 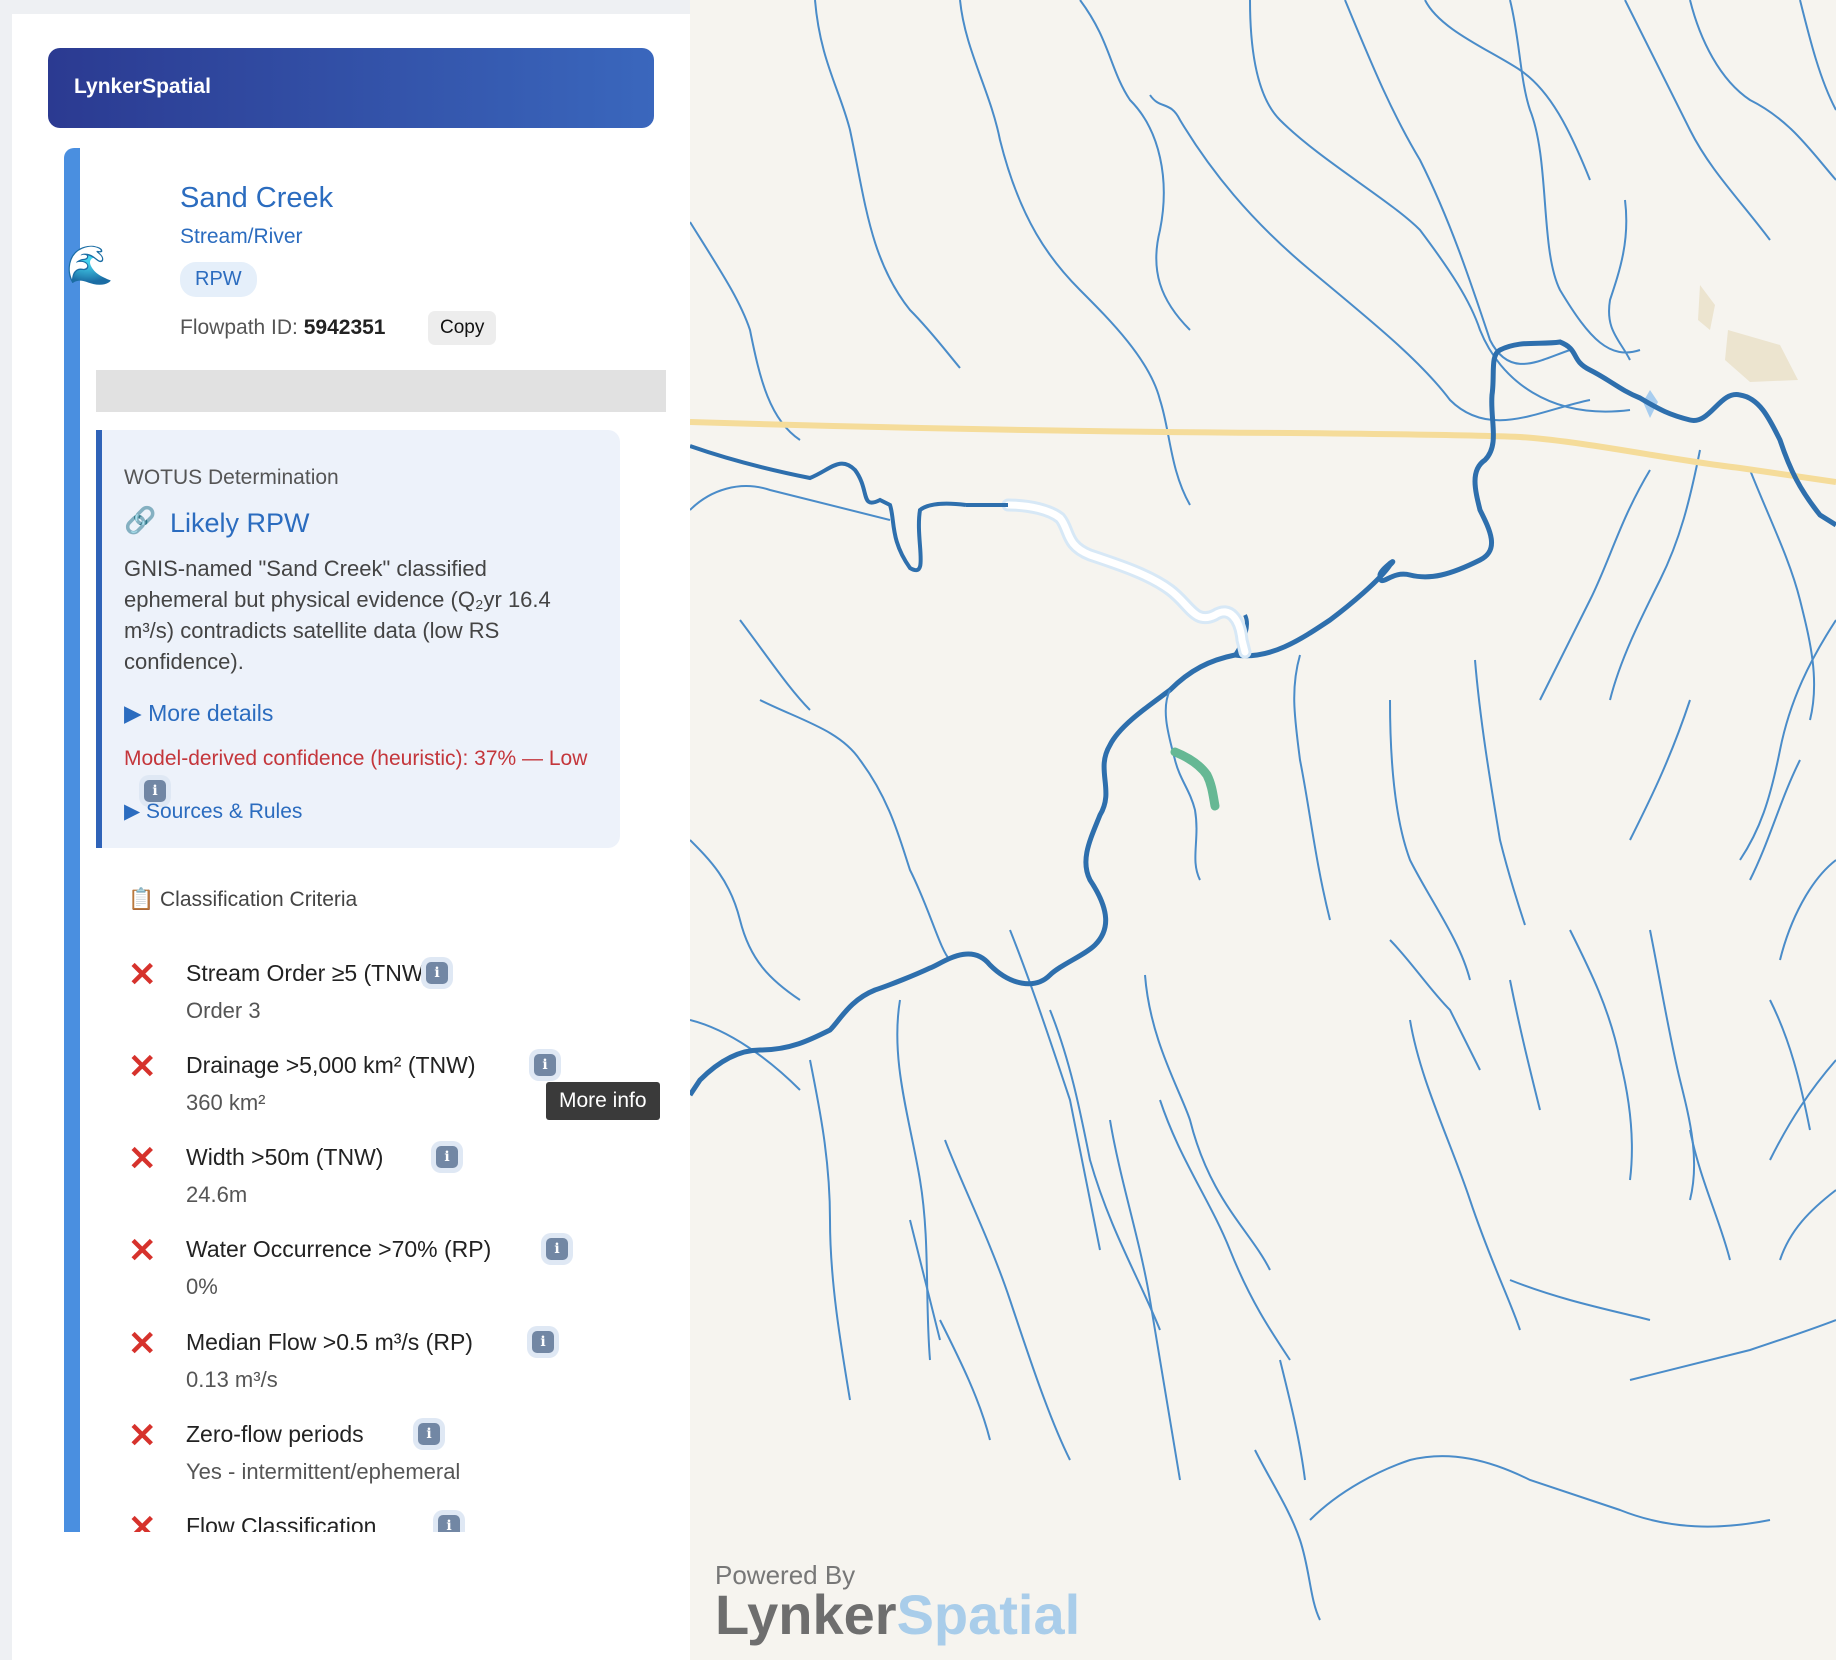 I want to click on wotus-label: WOTUS Determination, so click(x=231, y=477).